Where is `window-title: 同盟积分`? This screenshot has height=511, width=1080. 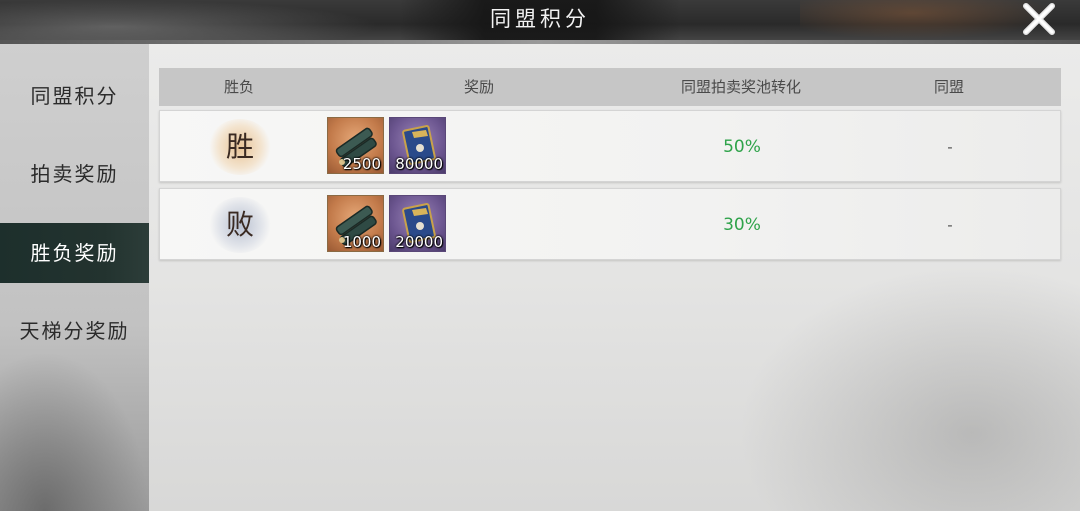 window-title: 同盟积分 is located at coordinates (540, 19).